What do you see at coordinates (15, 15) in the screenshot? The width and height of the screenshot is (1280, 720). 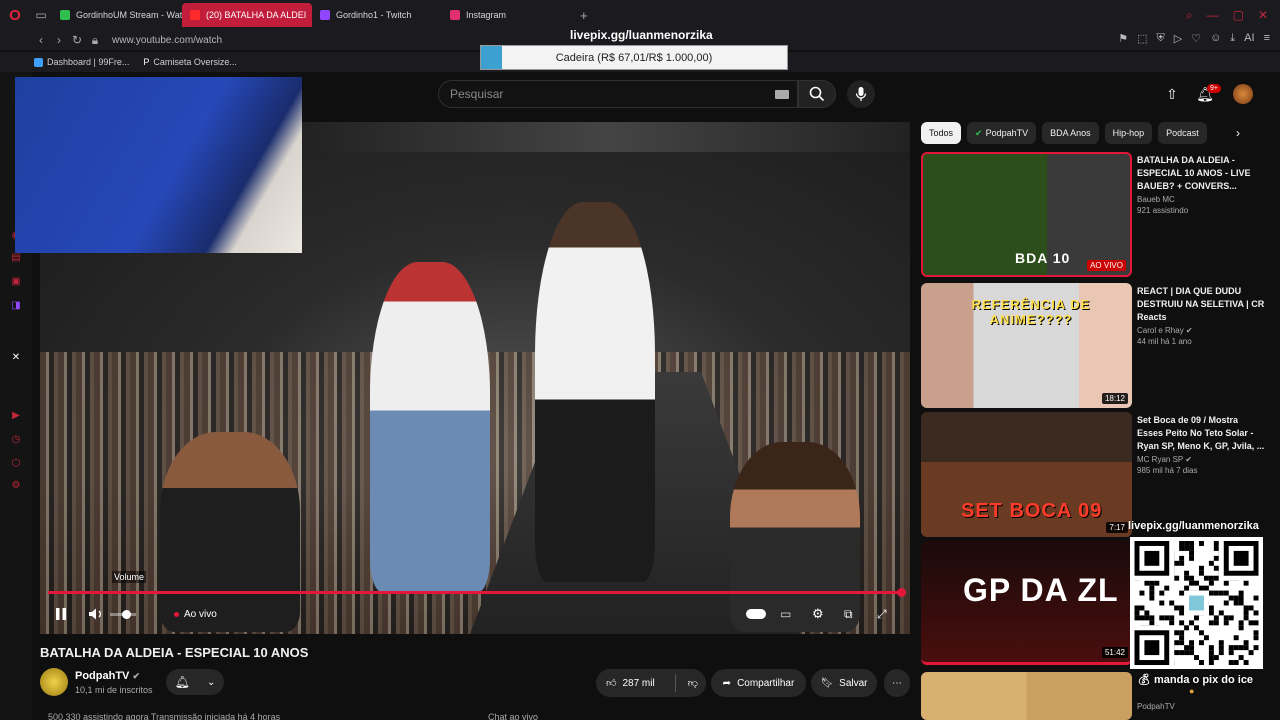 I see `opera-logo-icon: O` at bounding box center [15, 15].